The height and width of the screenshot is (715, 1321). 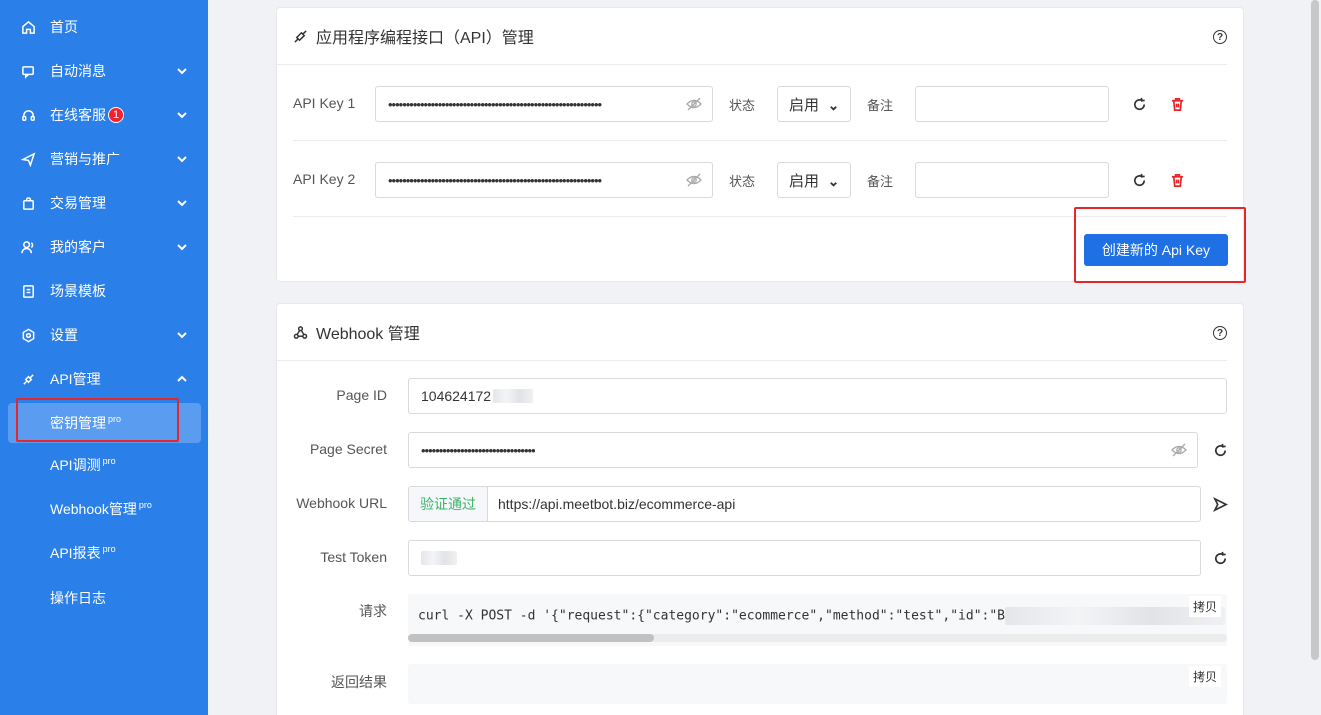 I want to click on headset-icon, so click(x=28, y=115).